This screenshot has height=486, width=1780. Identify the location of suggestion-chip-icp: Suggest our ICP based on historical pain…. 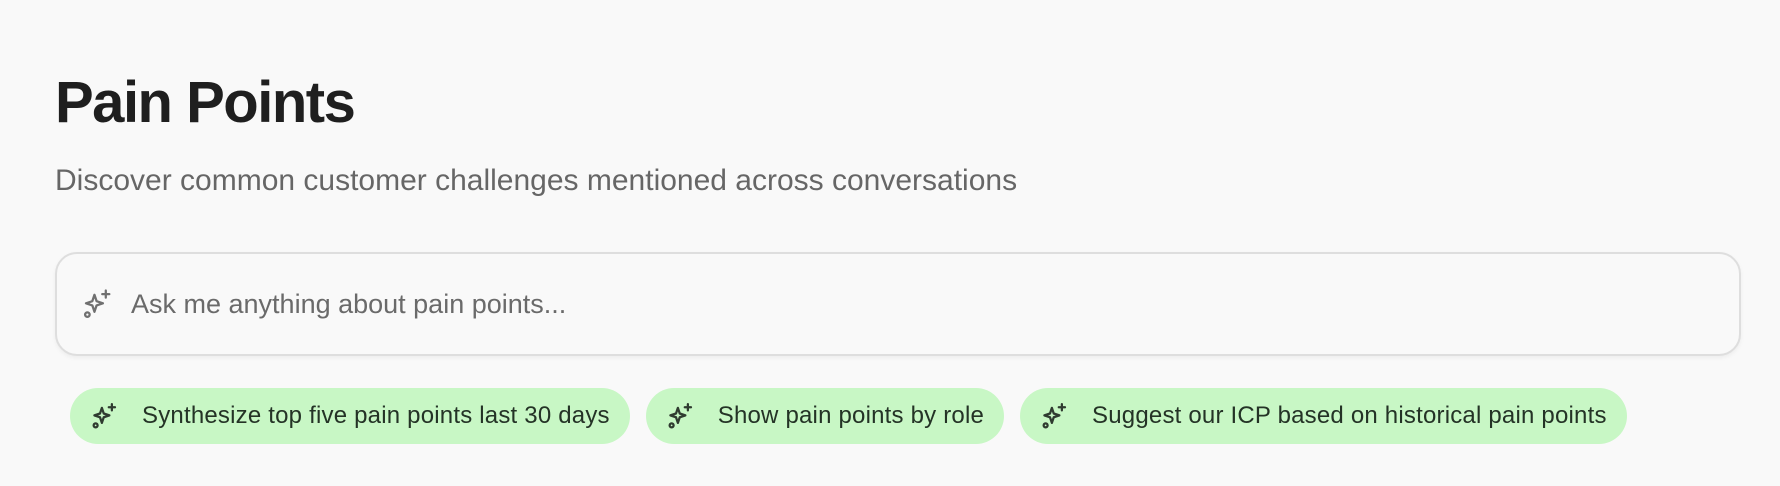
(1323, 416).